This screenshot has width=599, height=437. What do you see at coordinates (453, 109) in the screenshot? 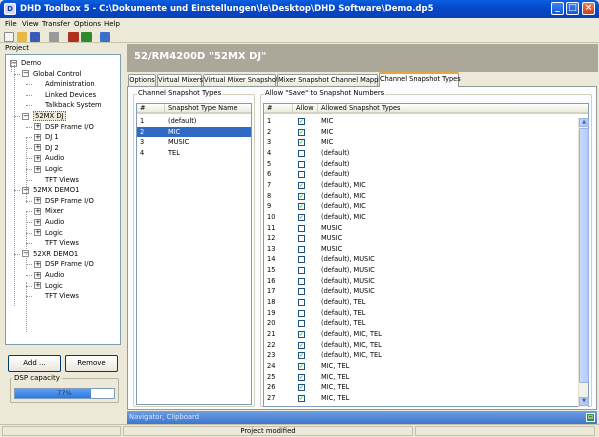
I see `column-header-allowed-types: Allowed Snapshot Types` at bounding box center [453, 109].